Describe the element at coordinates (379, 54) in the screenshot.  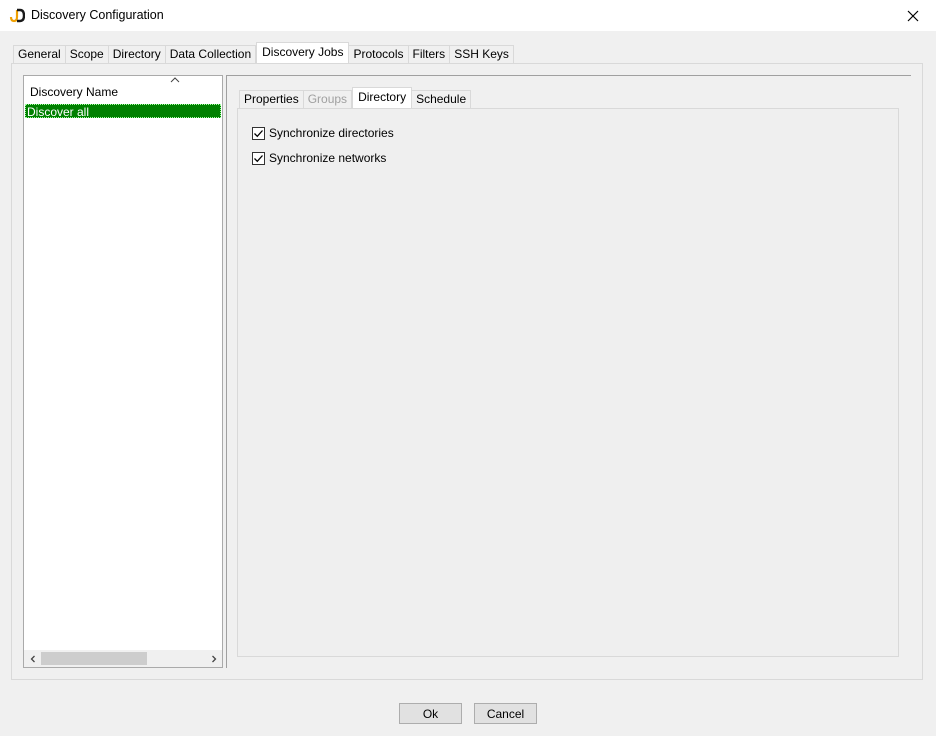
I see `tab-protocols: Protocols` at that location.